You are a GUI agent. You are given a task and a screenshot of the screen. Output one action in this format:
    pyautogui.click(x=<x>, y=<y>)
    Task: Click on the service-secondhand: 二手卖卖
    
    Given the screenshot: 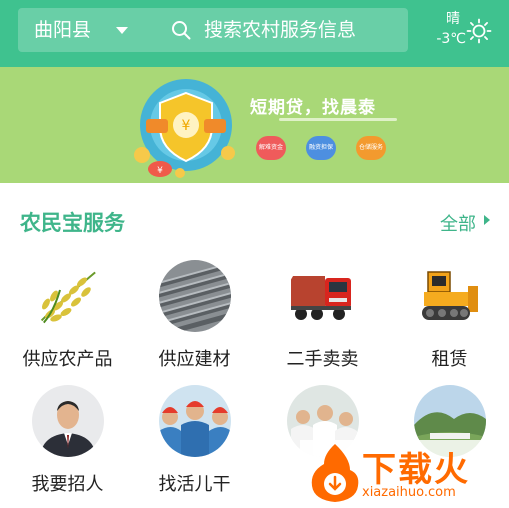 What is the action you would take?
    pyautogui.click(x=322, y=320)
    